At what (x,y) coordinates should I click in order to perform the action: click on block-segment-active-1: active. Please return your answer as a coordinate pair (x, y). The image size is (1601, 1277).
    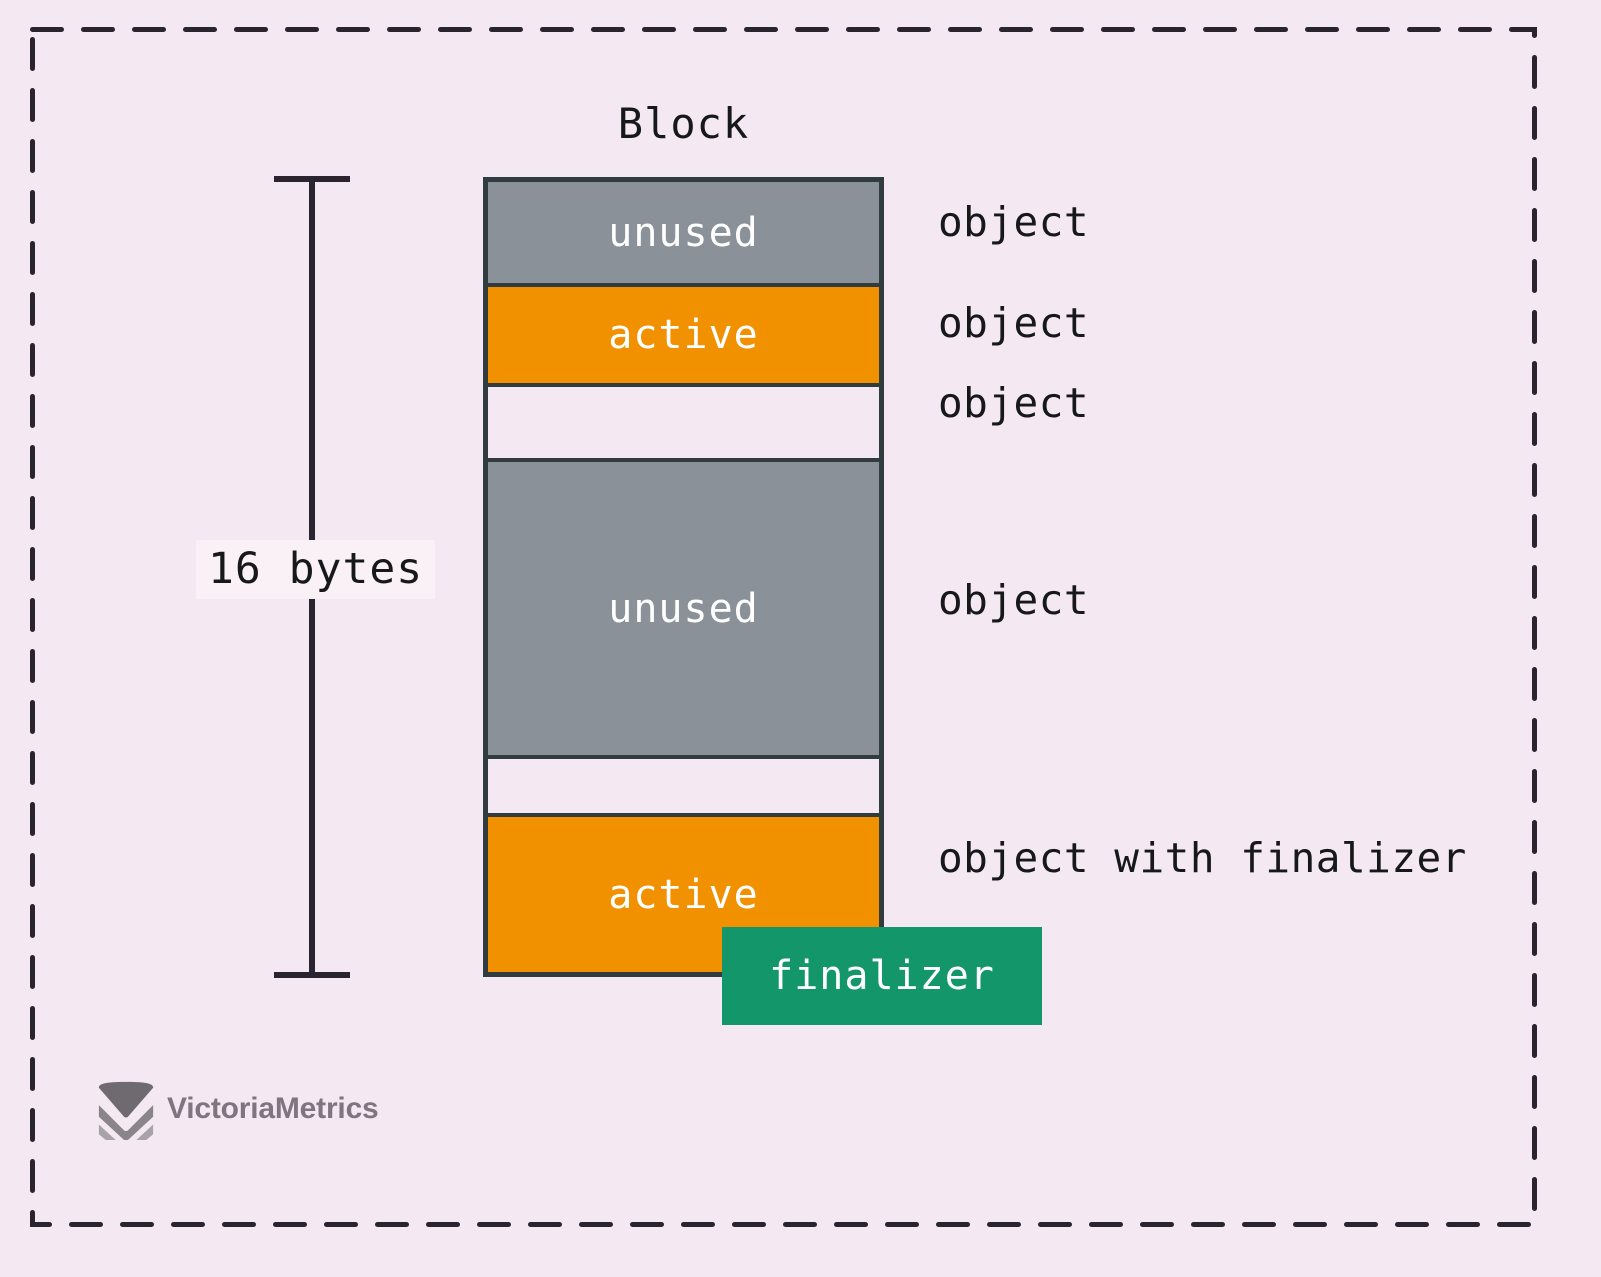
    Looking at the image, I should click on (683, 333).